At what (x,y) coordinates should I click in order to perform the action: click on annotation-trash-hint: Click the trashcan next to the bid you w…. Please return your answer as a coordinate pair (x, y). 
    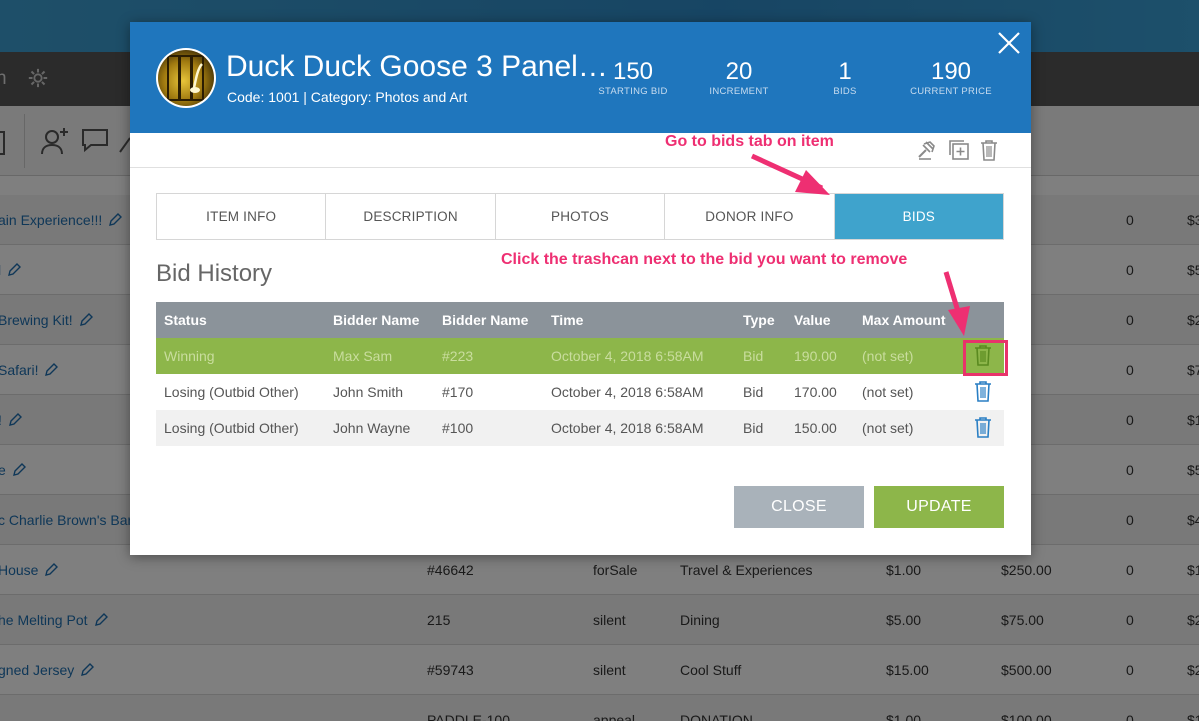
    Looking at the image, I should click on (704, 259).